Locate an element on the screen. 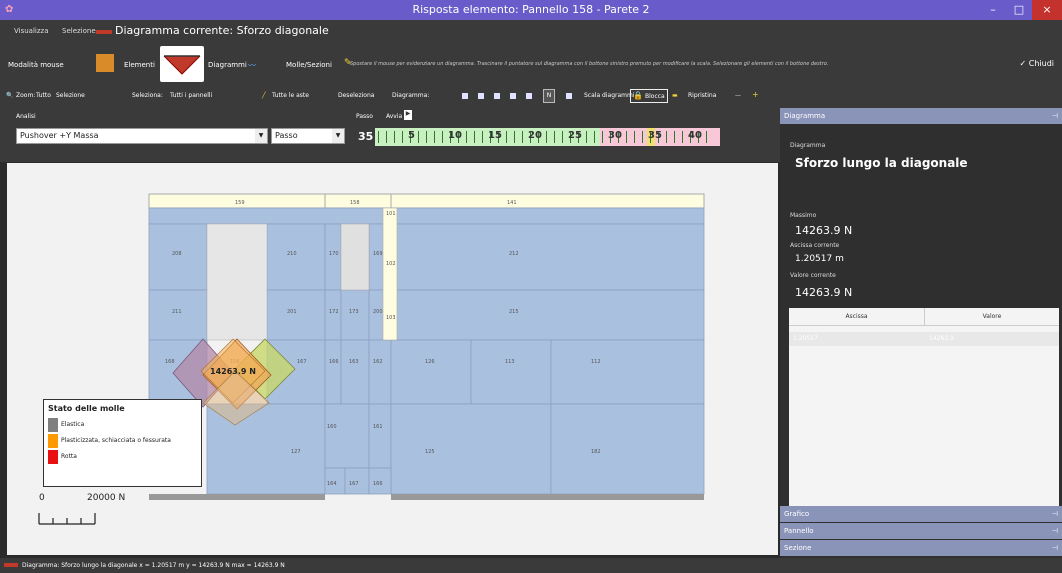  legend-title: Stato delle molle is located at coordinates (86, 408).